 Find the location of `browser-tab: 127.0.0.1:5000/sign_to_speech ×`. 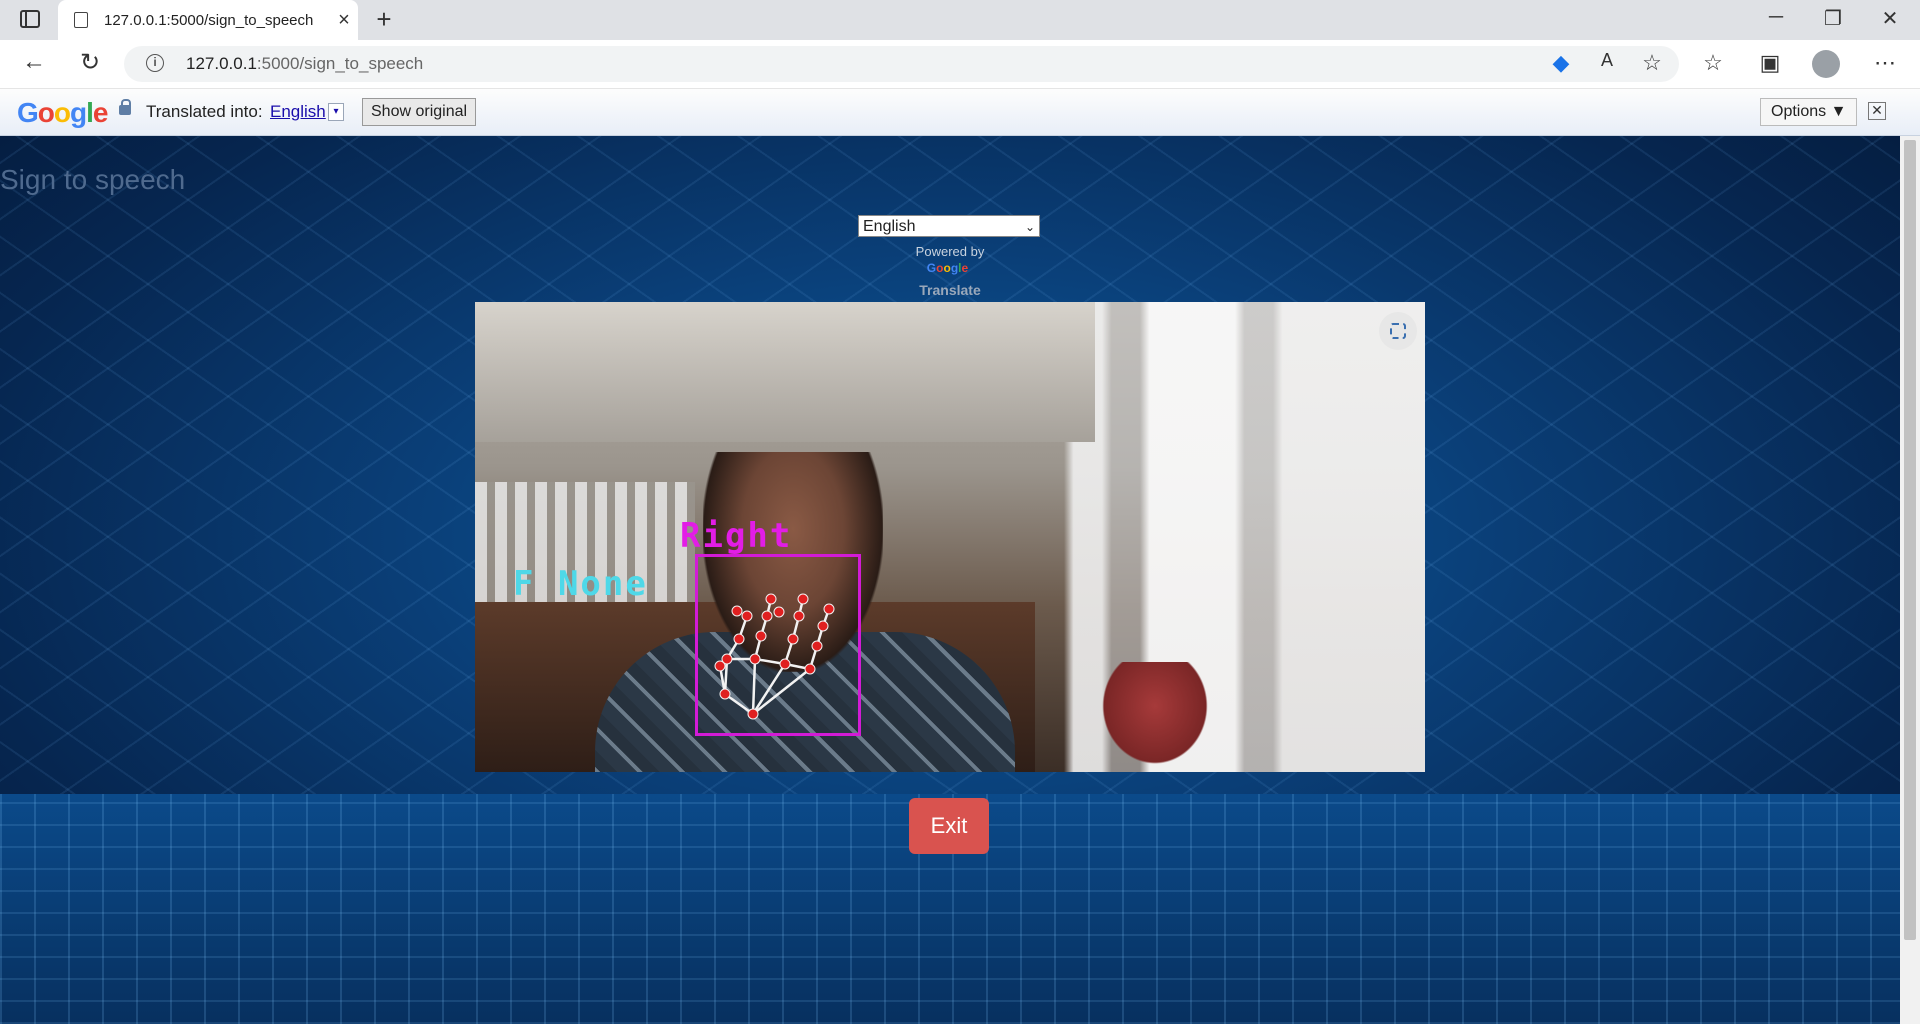

browser-tab: 127.0.0.1:5000/sign_to_speech × is located at coordinates (208, 20).